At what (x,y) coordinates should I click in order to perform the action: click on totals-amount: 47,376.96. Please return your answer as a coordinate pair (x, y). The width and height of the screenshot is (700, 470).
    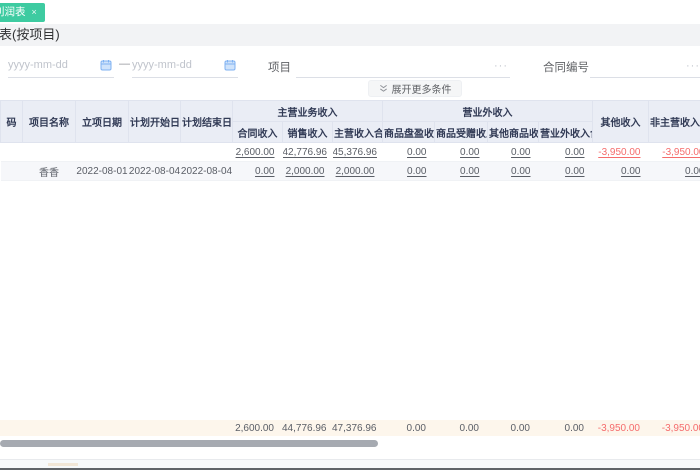
    Looking at the image, I should click on (357, 428).